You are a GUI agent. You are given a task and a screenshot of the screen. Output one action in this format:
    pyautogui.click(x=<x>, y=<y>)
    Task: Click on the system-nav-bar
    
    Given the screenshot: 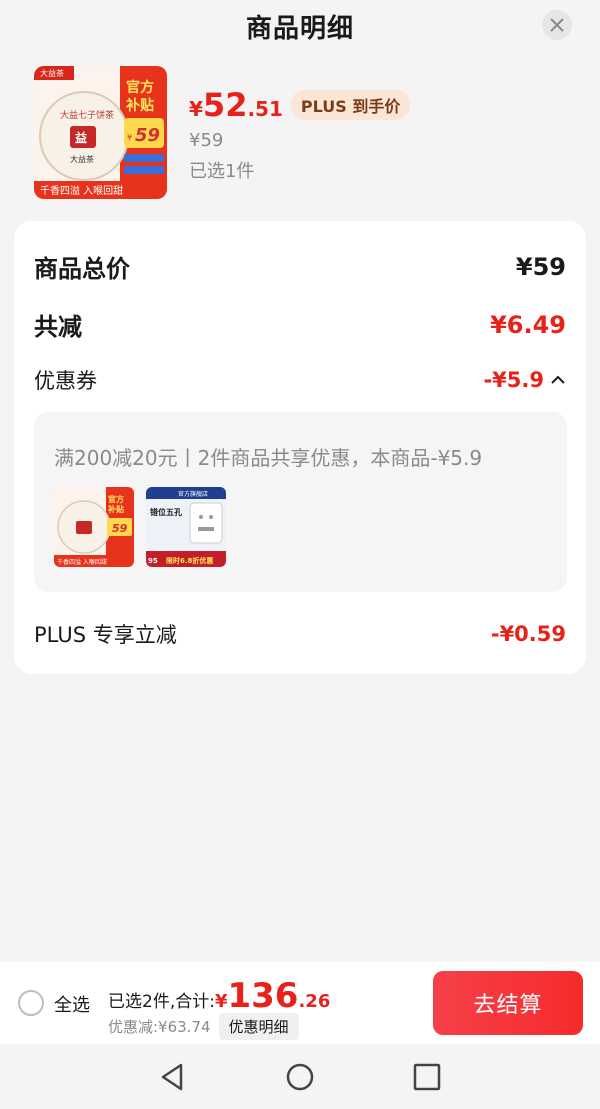 What is the action you would take?
    pyautogui.click(x=300, y=1076)
    